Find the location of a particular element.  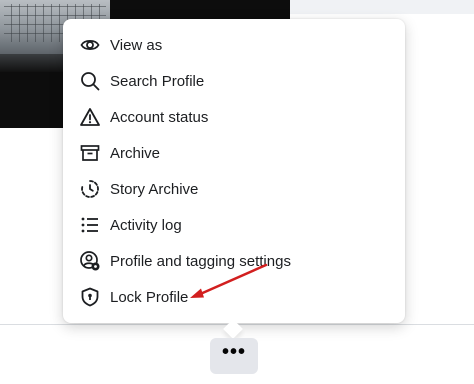

menu-item-label: View as is located at coordinates (136, 45).